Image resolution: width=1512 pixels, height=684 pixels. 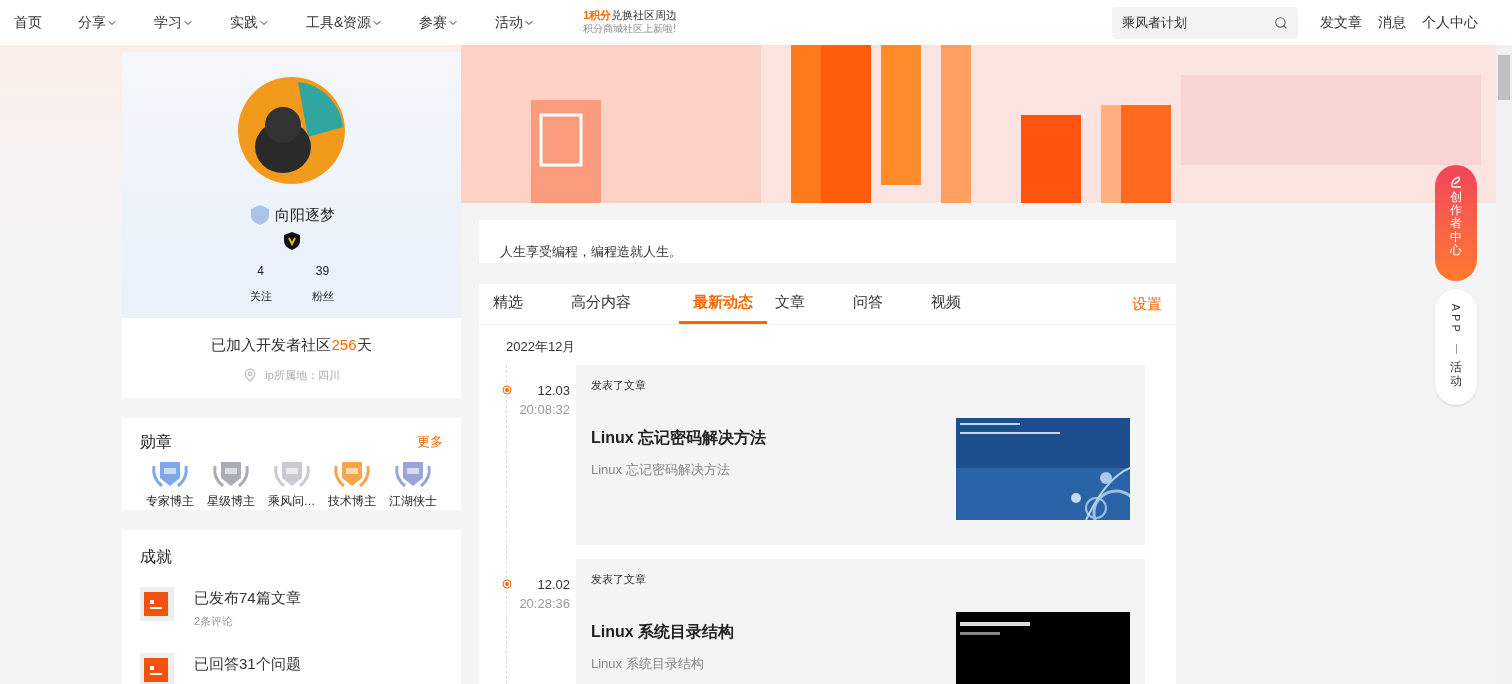 What do you see at coordinates (553, 390) in the screenshot?
I see `entry-date: 12.03` at bounding box center [553, 390].